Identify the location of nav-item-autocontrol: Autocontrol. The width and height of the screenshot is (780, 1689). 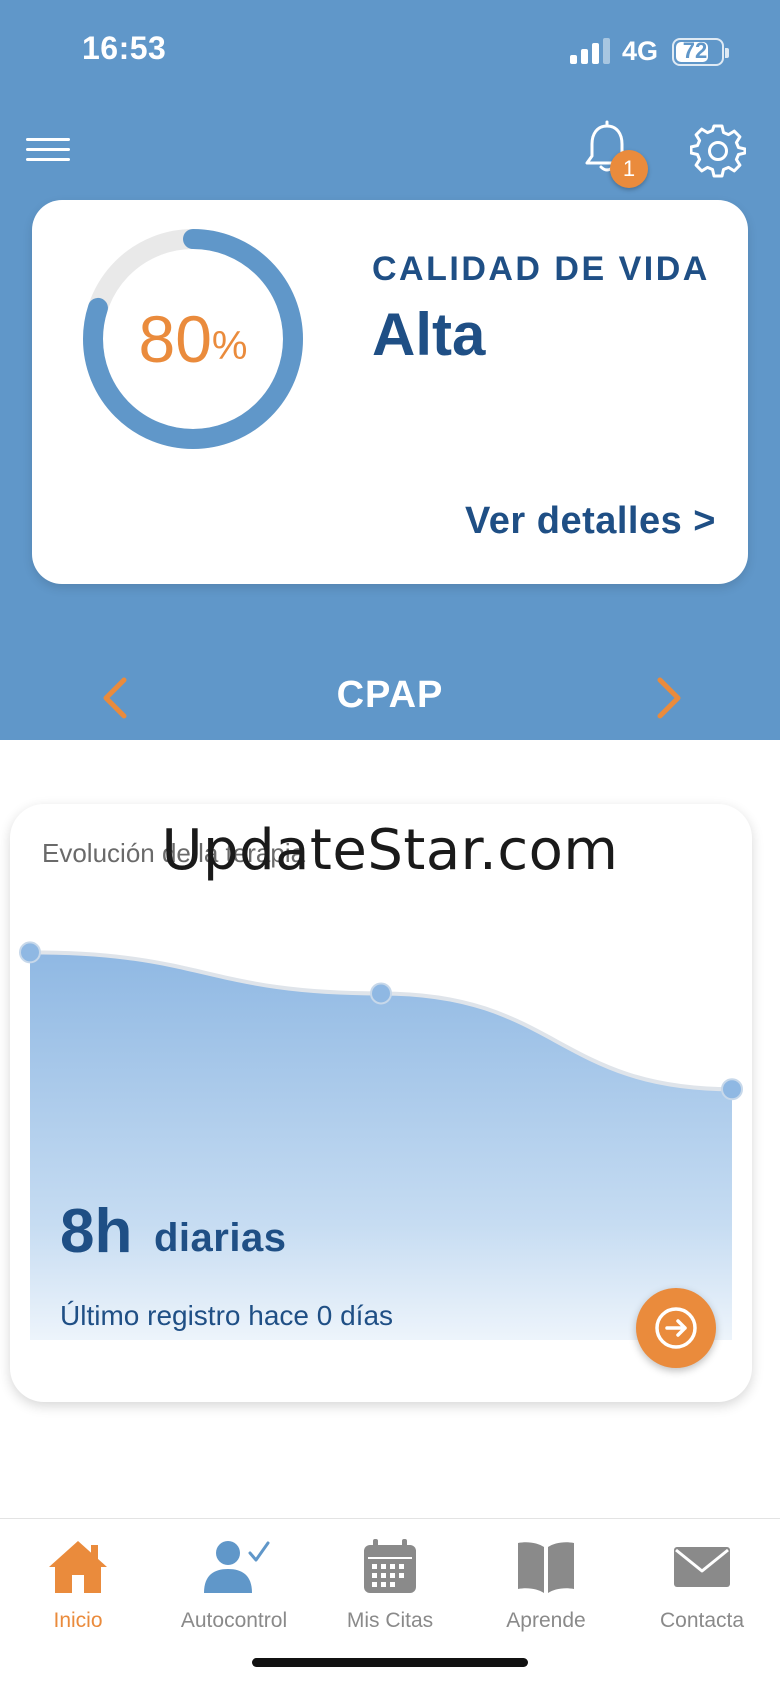
(234, 1584).